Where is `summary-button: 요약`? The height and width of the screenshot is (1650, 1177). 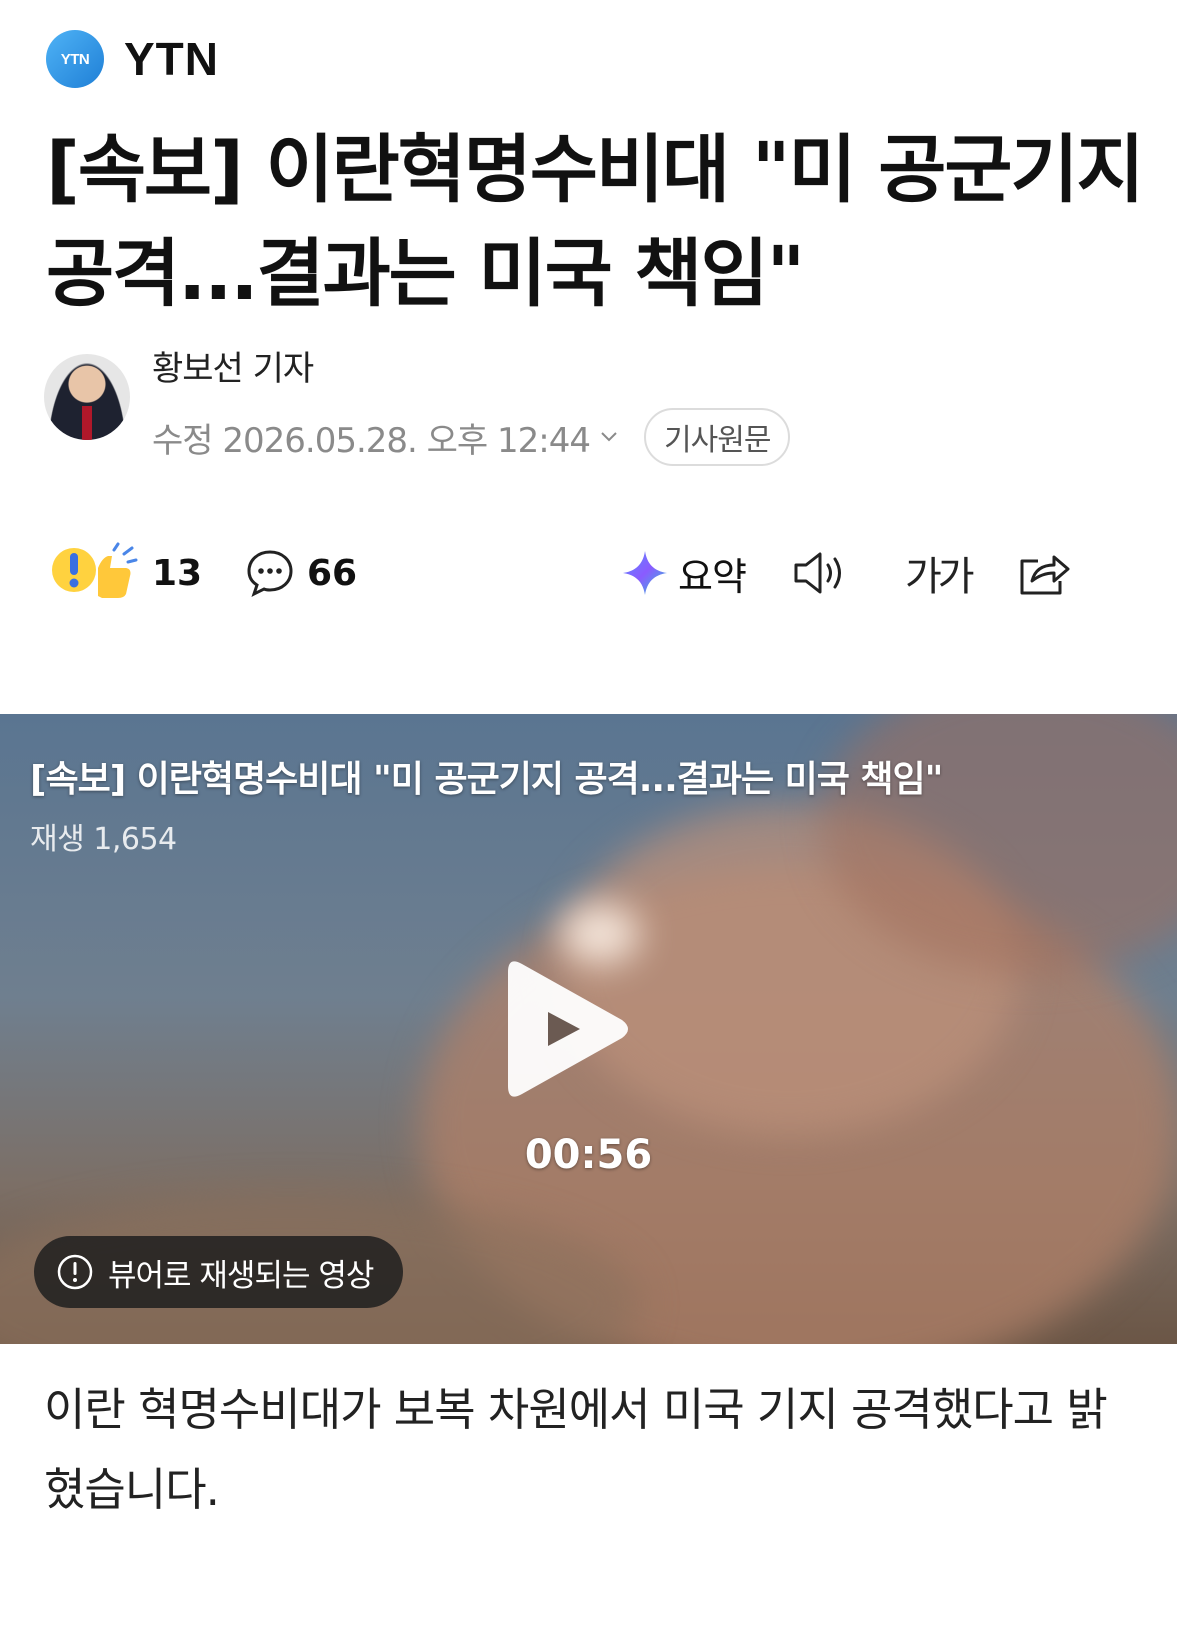 summary-button: 요약 is located at coordinates (683, 573).